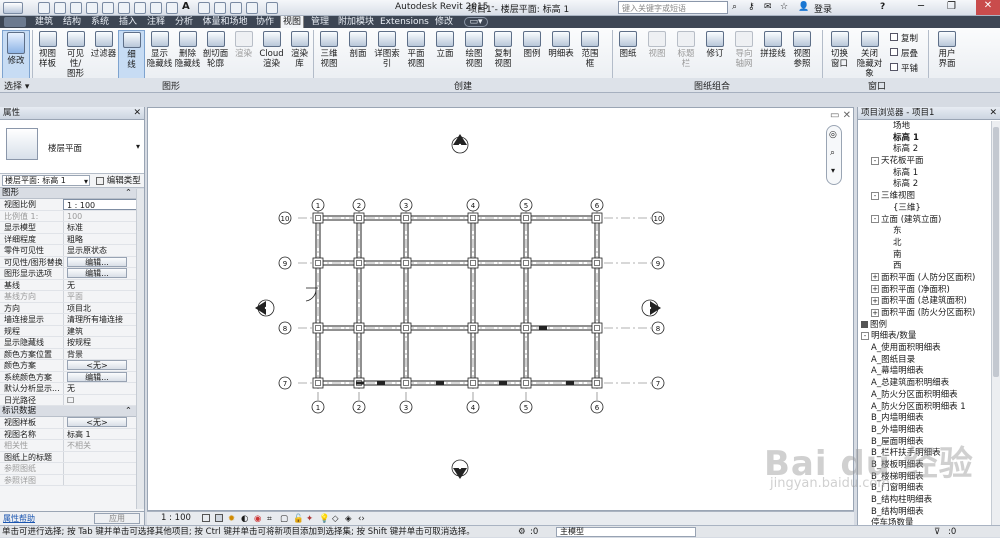 The height and width of the screenshot is (538, 1000). Describe the element at coordinates (924, 185) in the screenshot. I see `browser-item: 标高 2` at that location.